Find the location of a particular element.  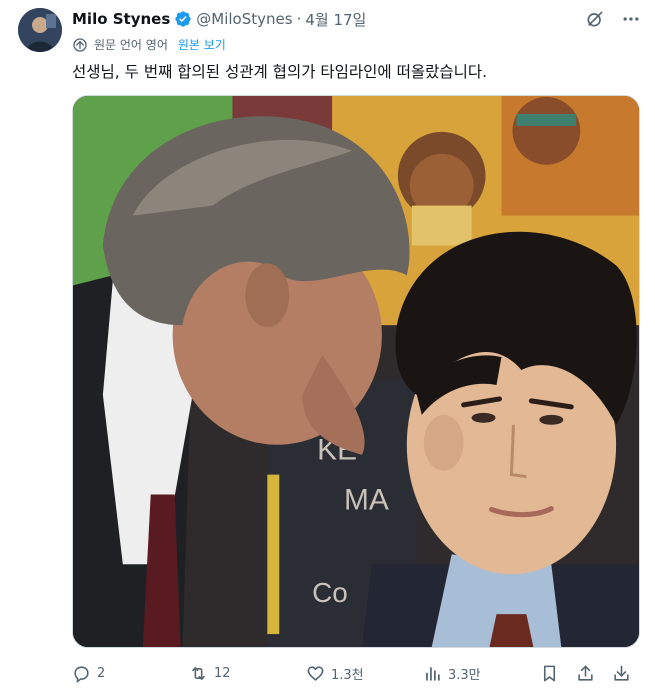

heart-icon is located at coordinates (315, 673).